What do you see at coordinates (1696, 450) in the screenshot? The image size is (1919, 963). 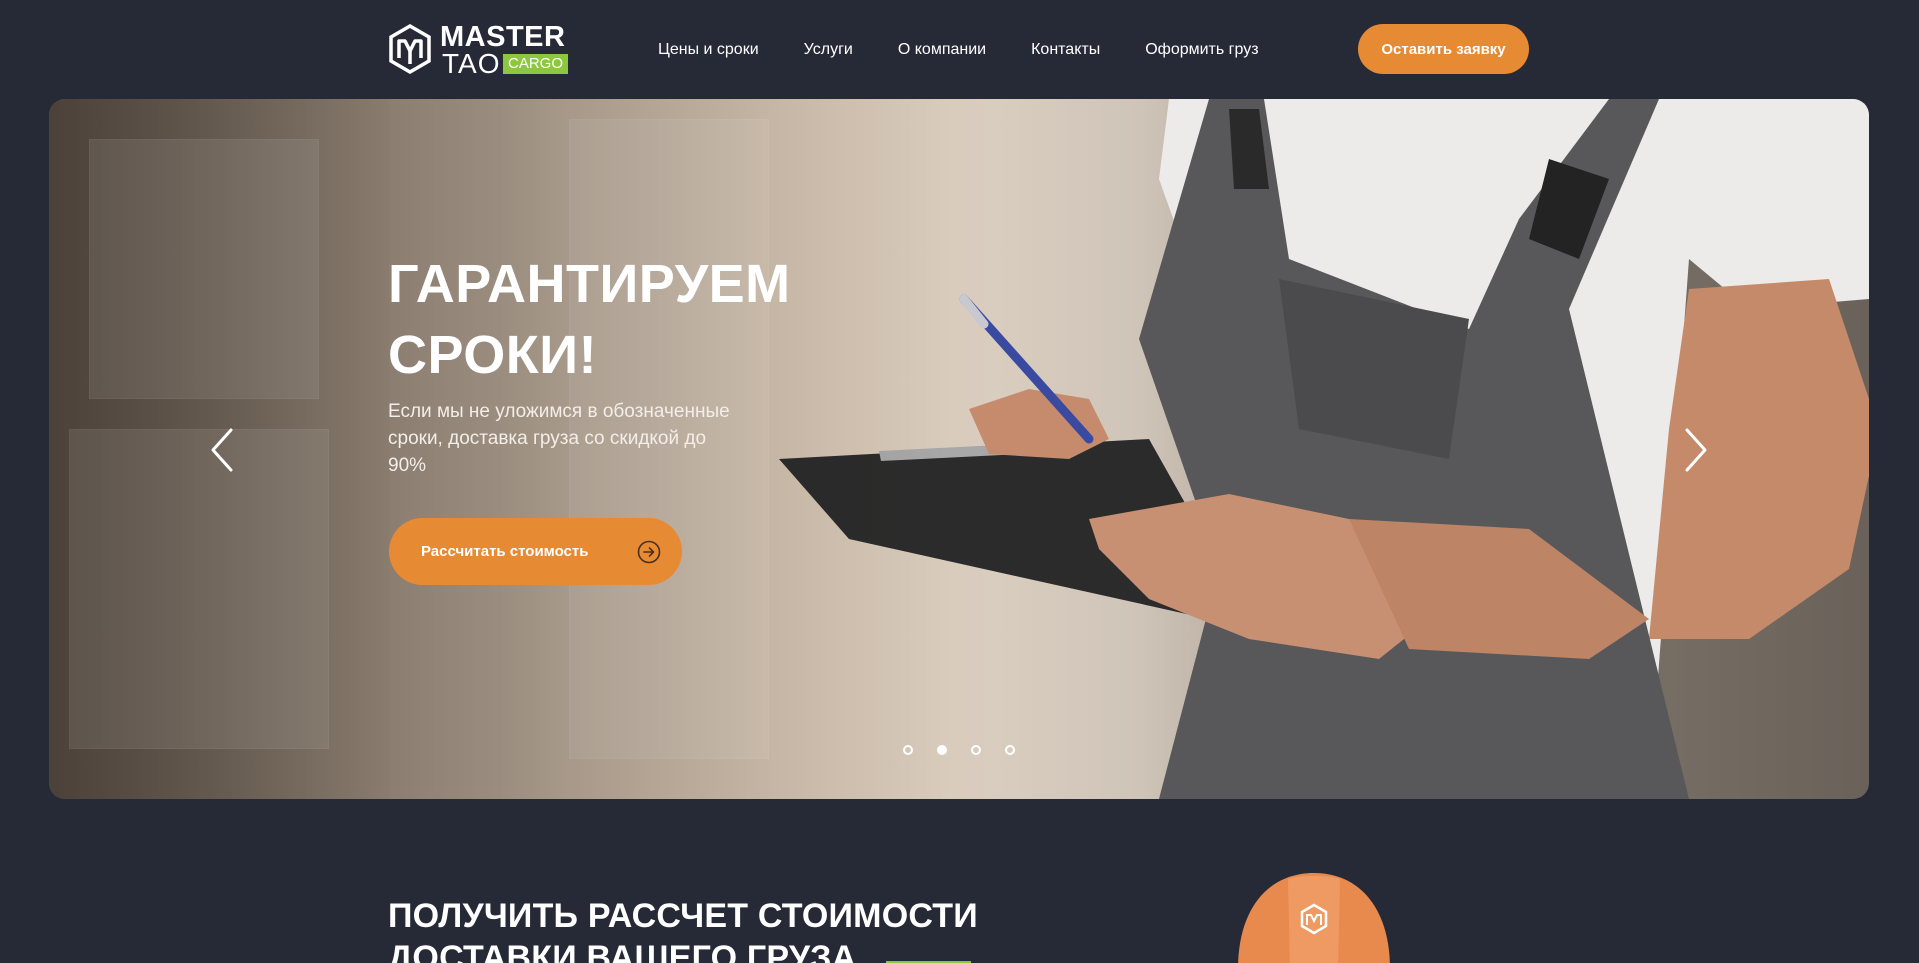 I see `chevron-right-icon` at bounding box center [1696, 450].